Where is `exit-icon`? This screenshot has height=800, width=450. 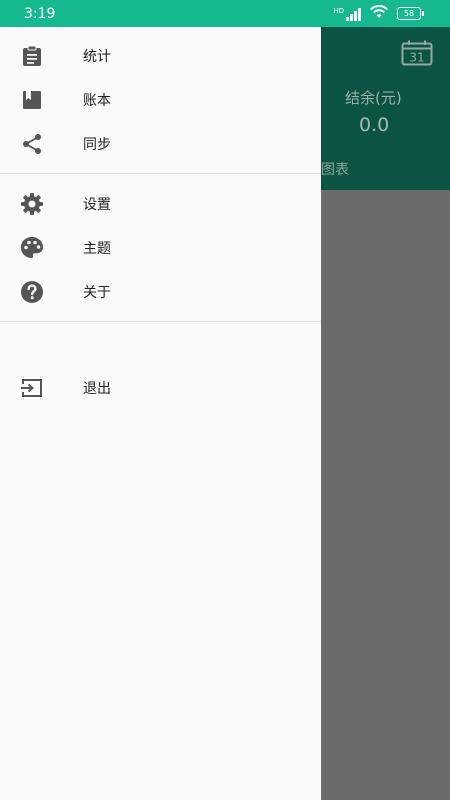 exit-icon is located at coordinates (32, 388).